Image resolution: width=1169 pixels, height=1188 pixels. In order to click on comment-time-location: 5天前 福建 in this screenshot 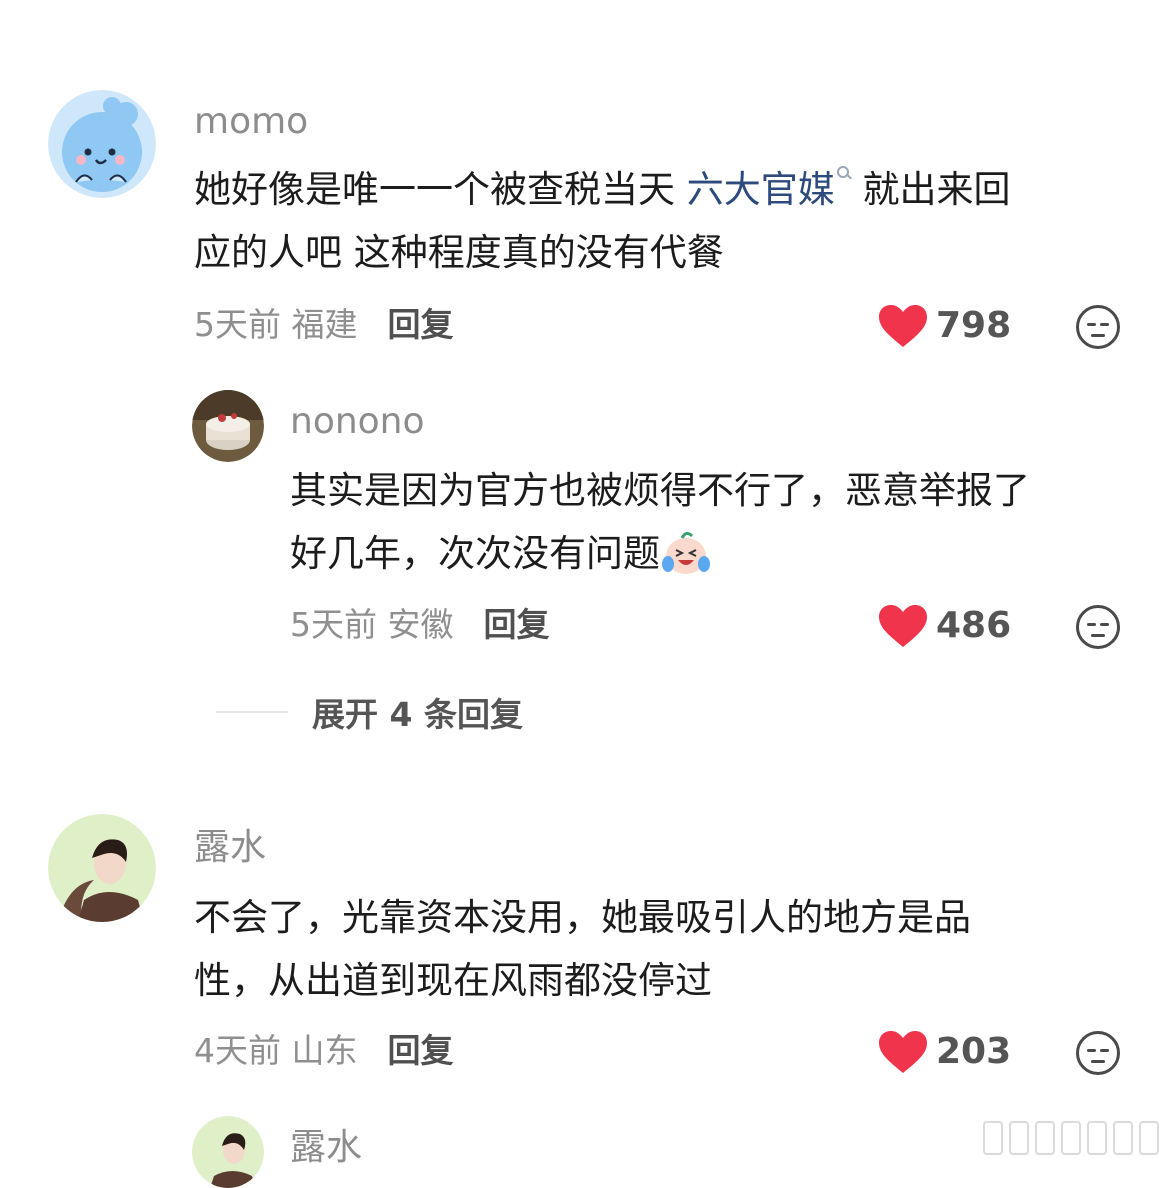, I will do `click(276, 324)`.